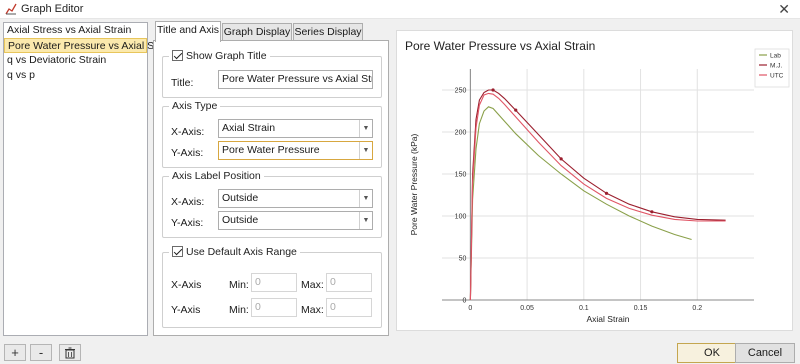  Describe the element at coordinates (271, 150) in the screenshot. I see `y-axis-type-value: Pore Water Pressure` at that location.